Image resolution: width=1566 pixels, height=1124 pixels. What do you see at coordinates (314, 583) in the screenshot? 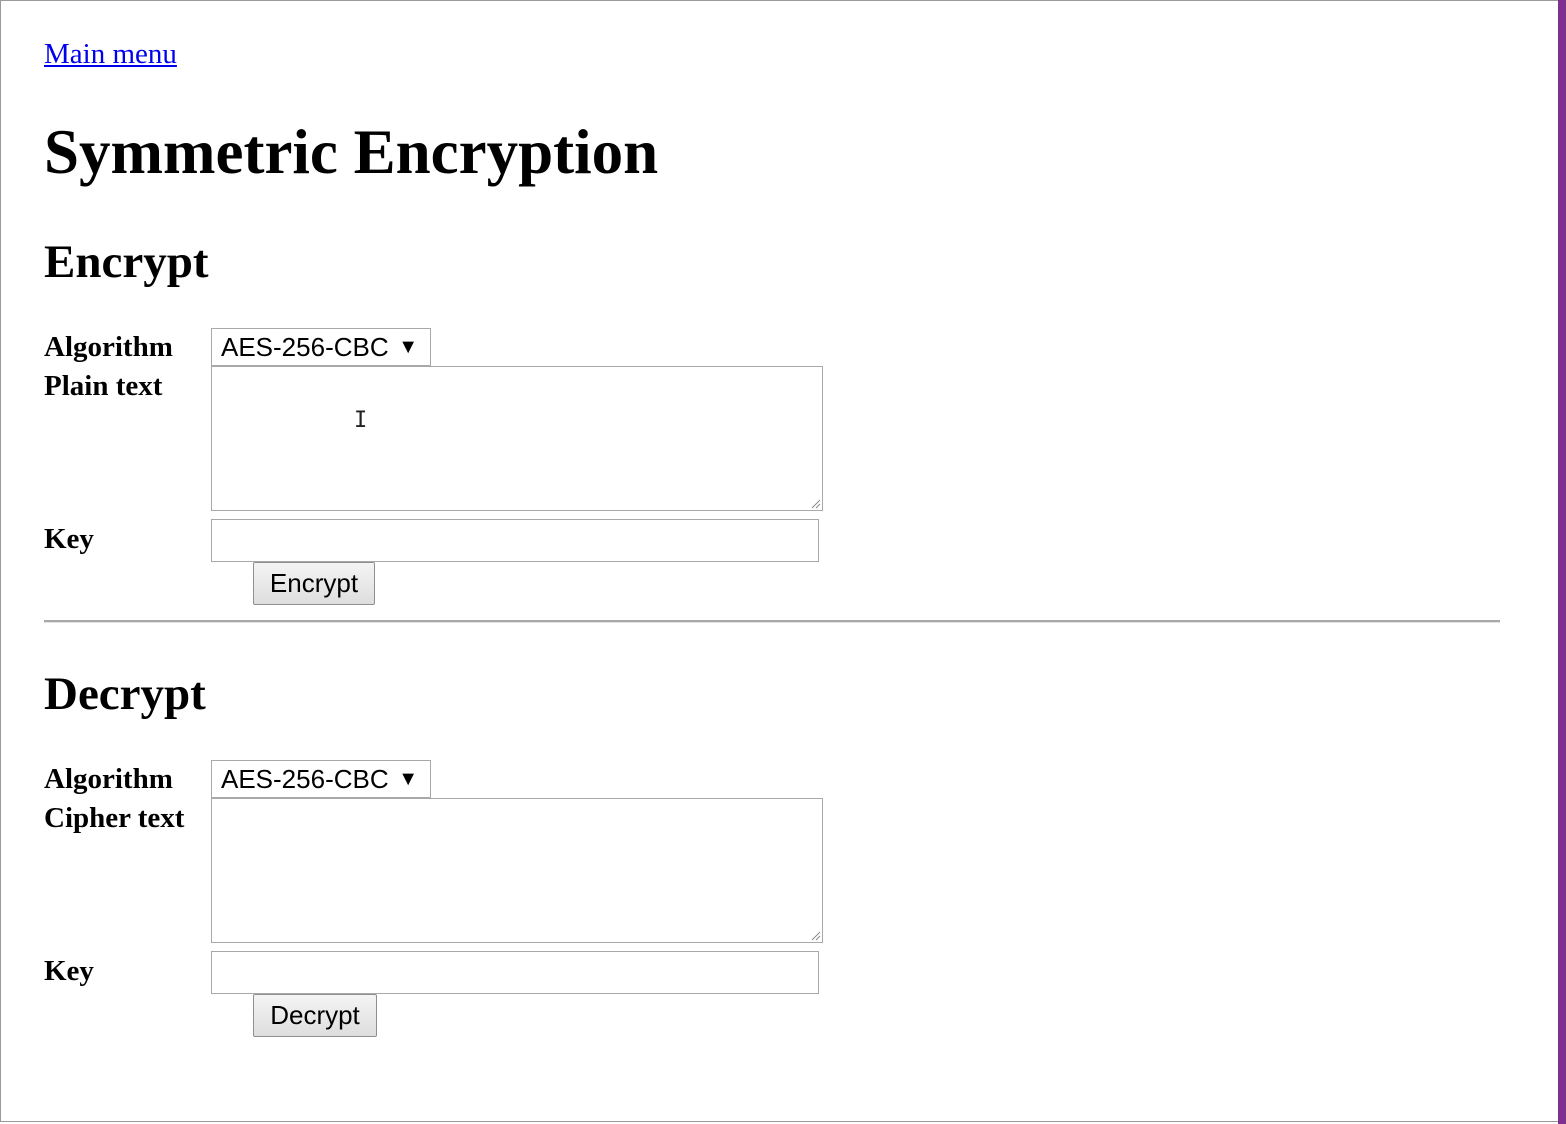
I see `encrypt-button: Encrypt` at bounding box center [314, 583].